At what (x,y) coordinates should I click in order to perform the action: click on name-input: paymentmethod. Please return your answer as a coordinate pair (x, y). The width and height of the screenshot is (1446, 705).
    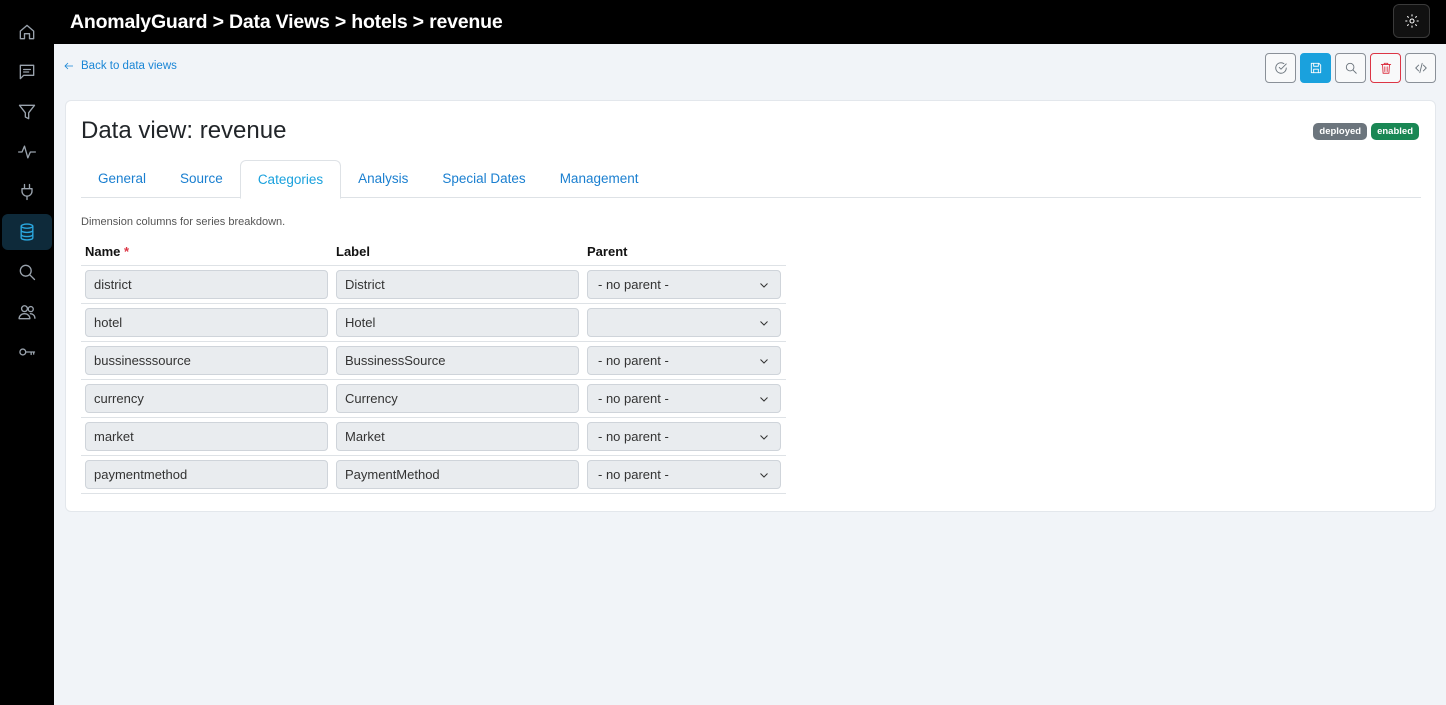
    Looking at the image, I should click on (206, 474).